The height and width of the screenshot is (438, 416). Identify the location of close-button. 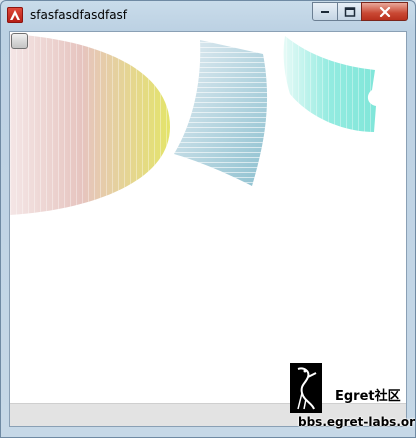
(384, 11).